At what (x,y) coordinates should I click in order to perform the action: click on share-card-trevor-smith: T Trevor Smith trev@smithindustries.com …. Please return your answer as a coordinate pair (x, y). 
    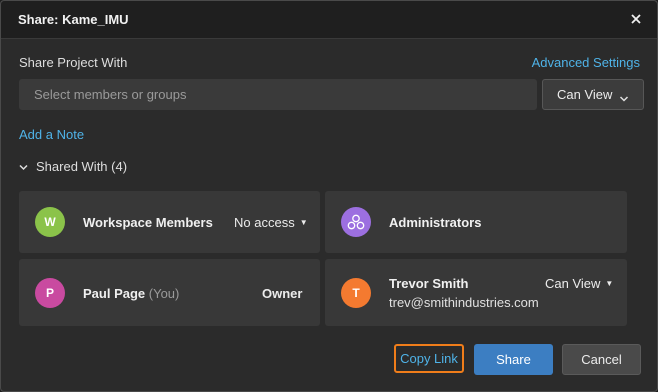
    Looking at the image, I should click on (476, 292).